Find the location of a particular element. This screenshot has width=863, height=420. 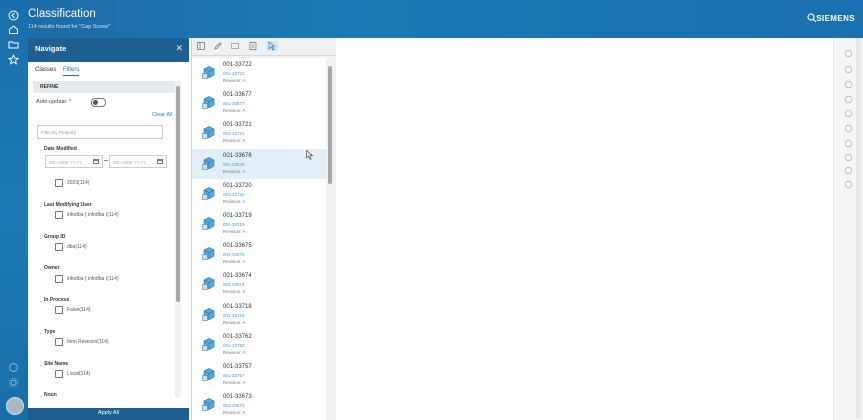

section-date-modified: Date Modified is located at coordinates (60, 149).